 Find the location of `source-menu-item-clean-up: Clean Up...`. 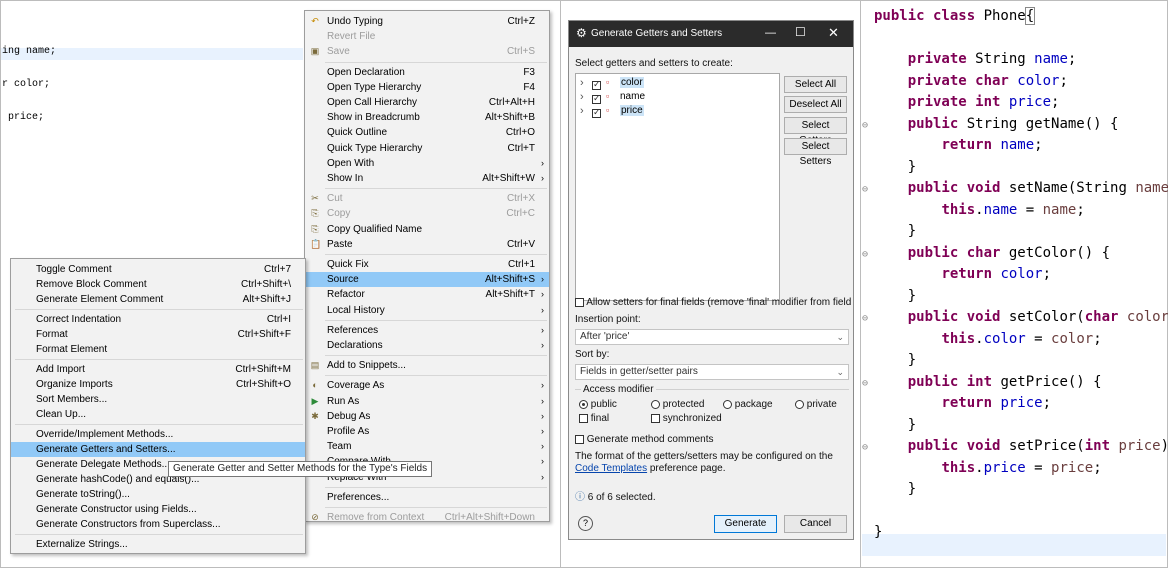

source-menu-item-clean-up: Clean Up... is located at coordinates (158, 414).